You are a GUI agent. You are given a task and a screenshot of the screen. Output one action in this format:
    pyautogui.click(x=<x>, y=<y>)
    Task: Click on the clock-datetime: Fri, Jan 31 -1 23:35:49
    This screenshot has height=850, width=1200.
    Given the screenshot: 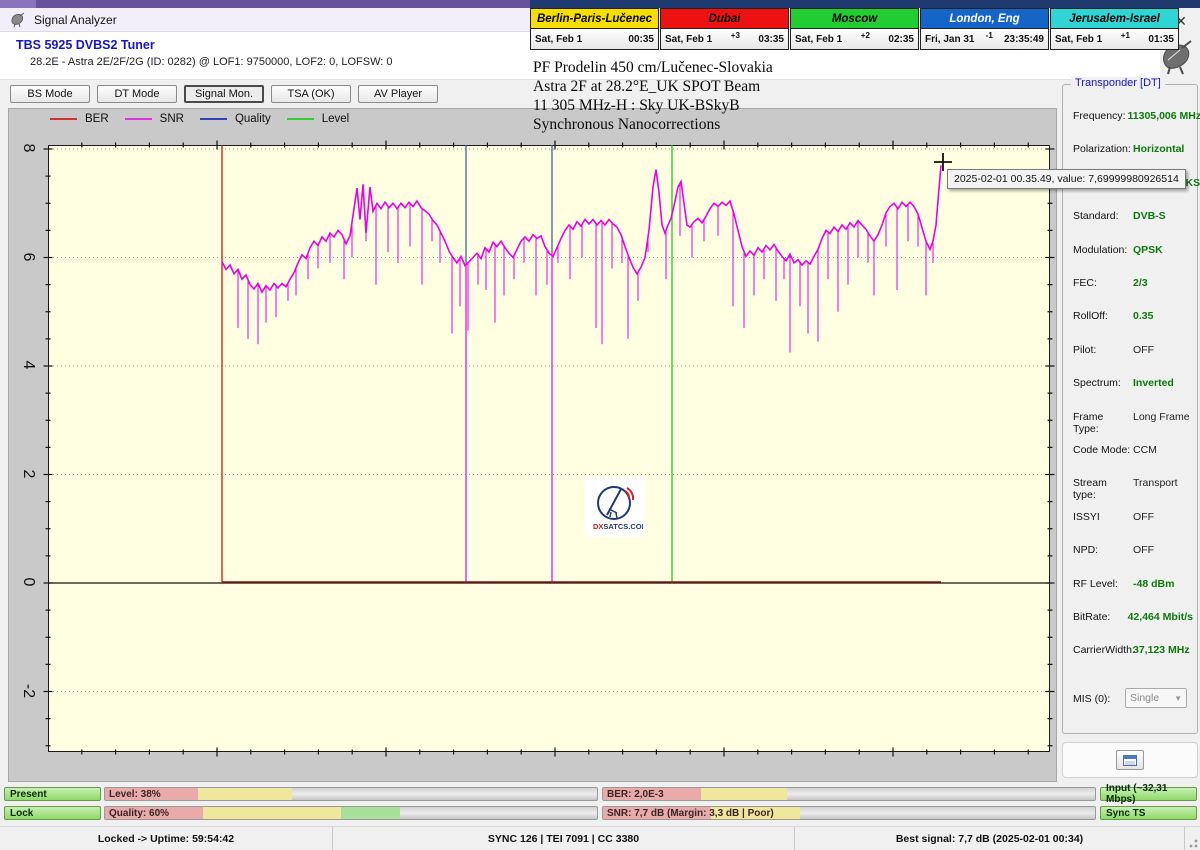 What is the action you would take?
    pyautogui.click(x=984, y=39)
    